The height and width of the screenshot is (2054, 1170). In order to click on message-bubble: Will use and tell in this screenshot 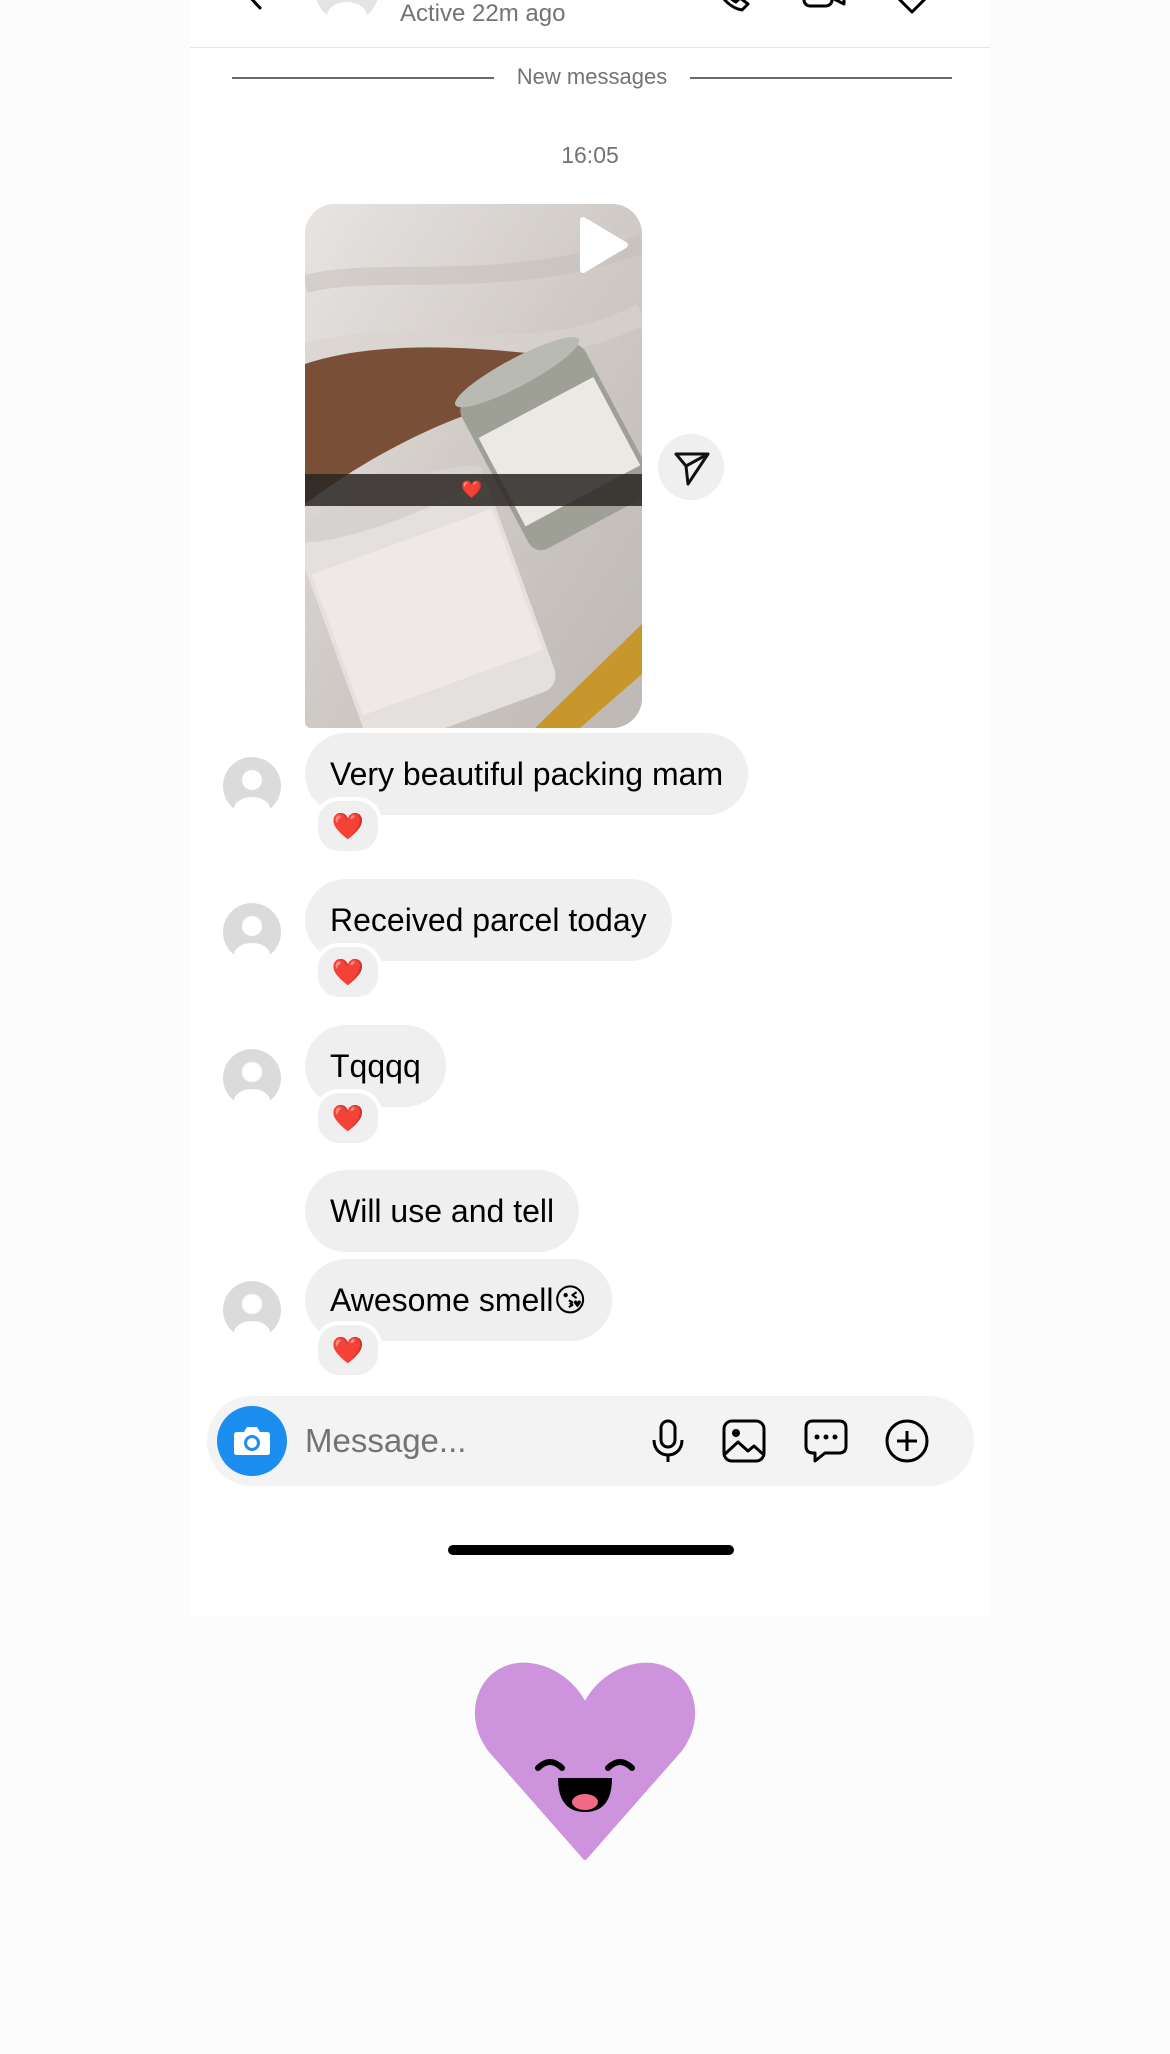, I will do `click(442, 1211)`.